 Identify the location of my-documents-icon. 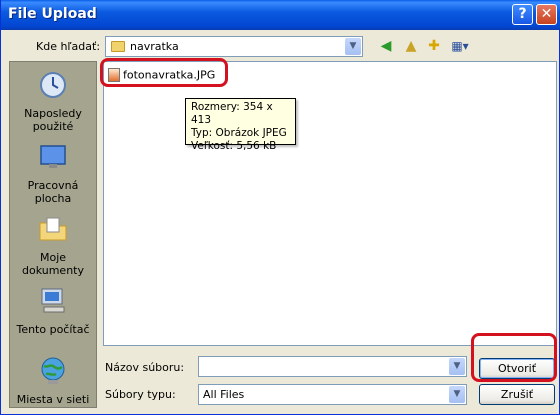
(53, 229).